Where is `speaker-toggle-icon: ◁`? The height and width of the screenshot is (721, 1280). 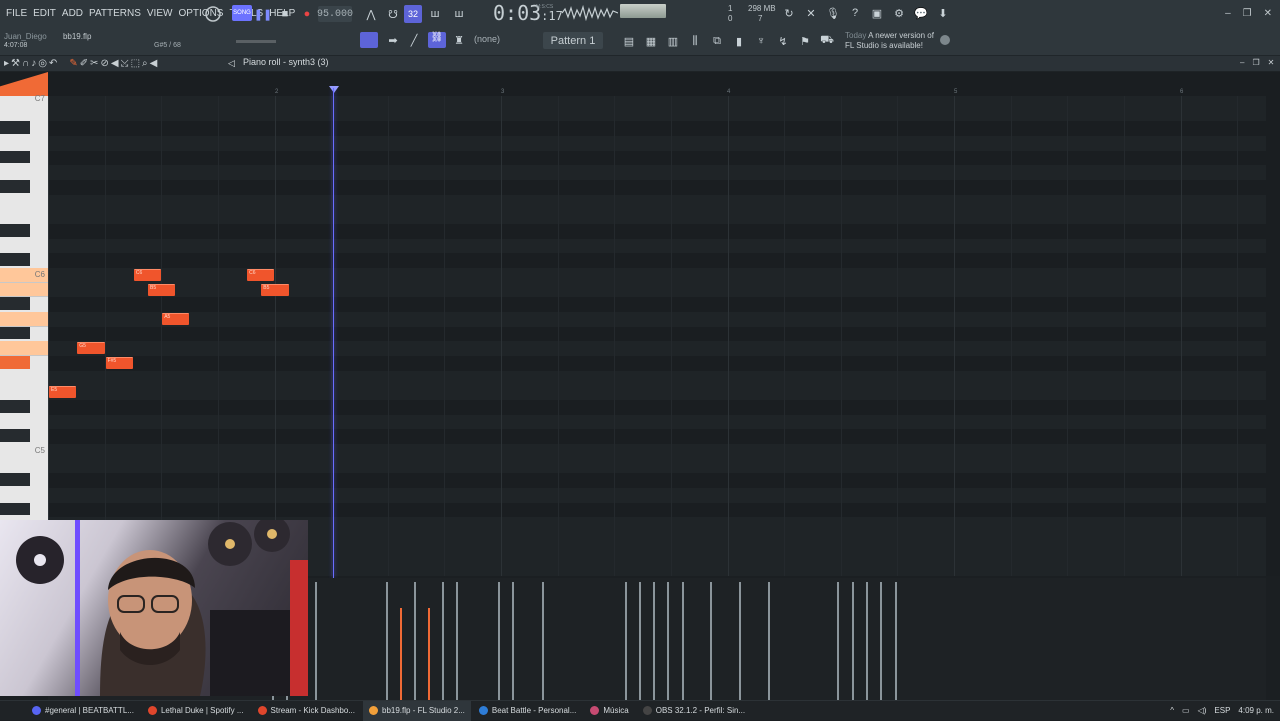
speaker-toggle-icon: ◁ is located at coordinates (231, 63).